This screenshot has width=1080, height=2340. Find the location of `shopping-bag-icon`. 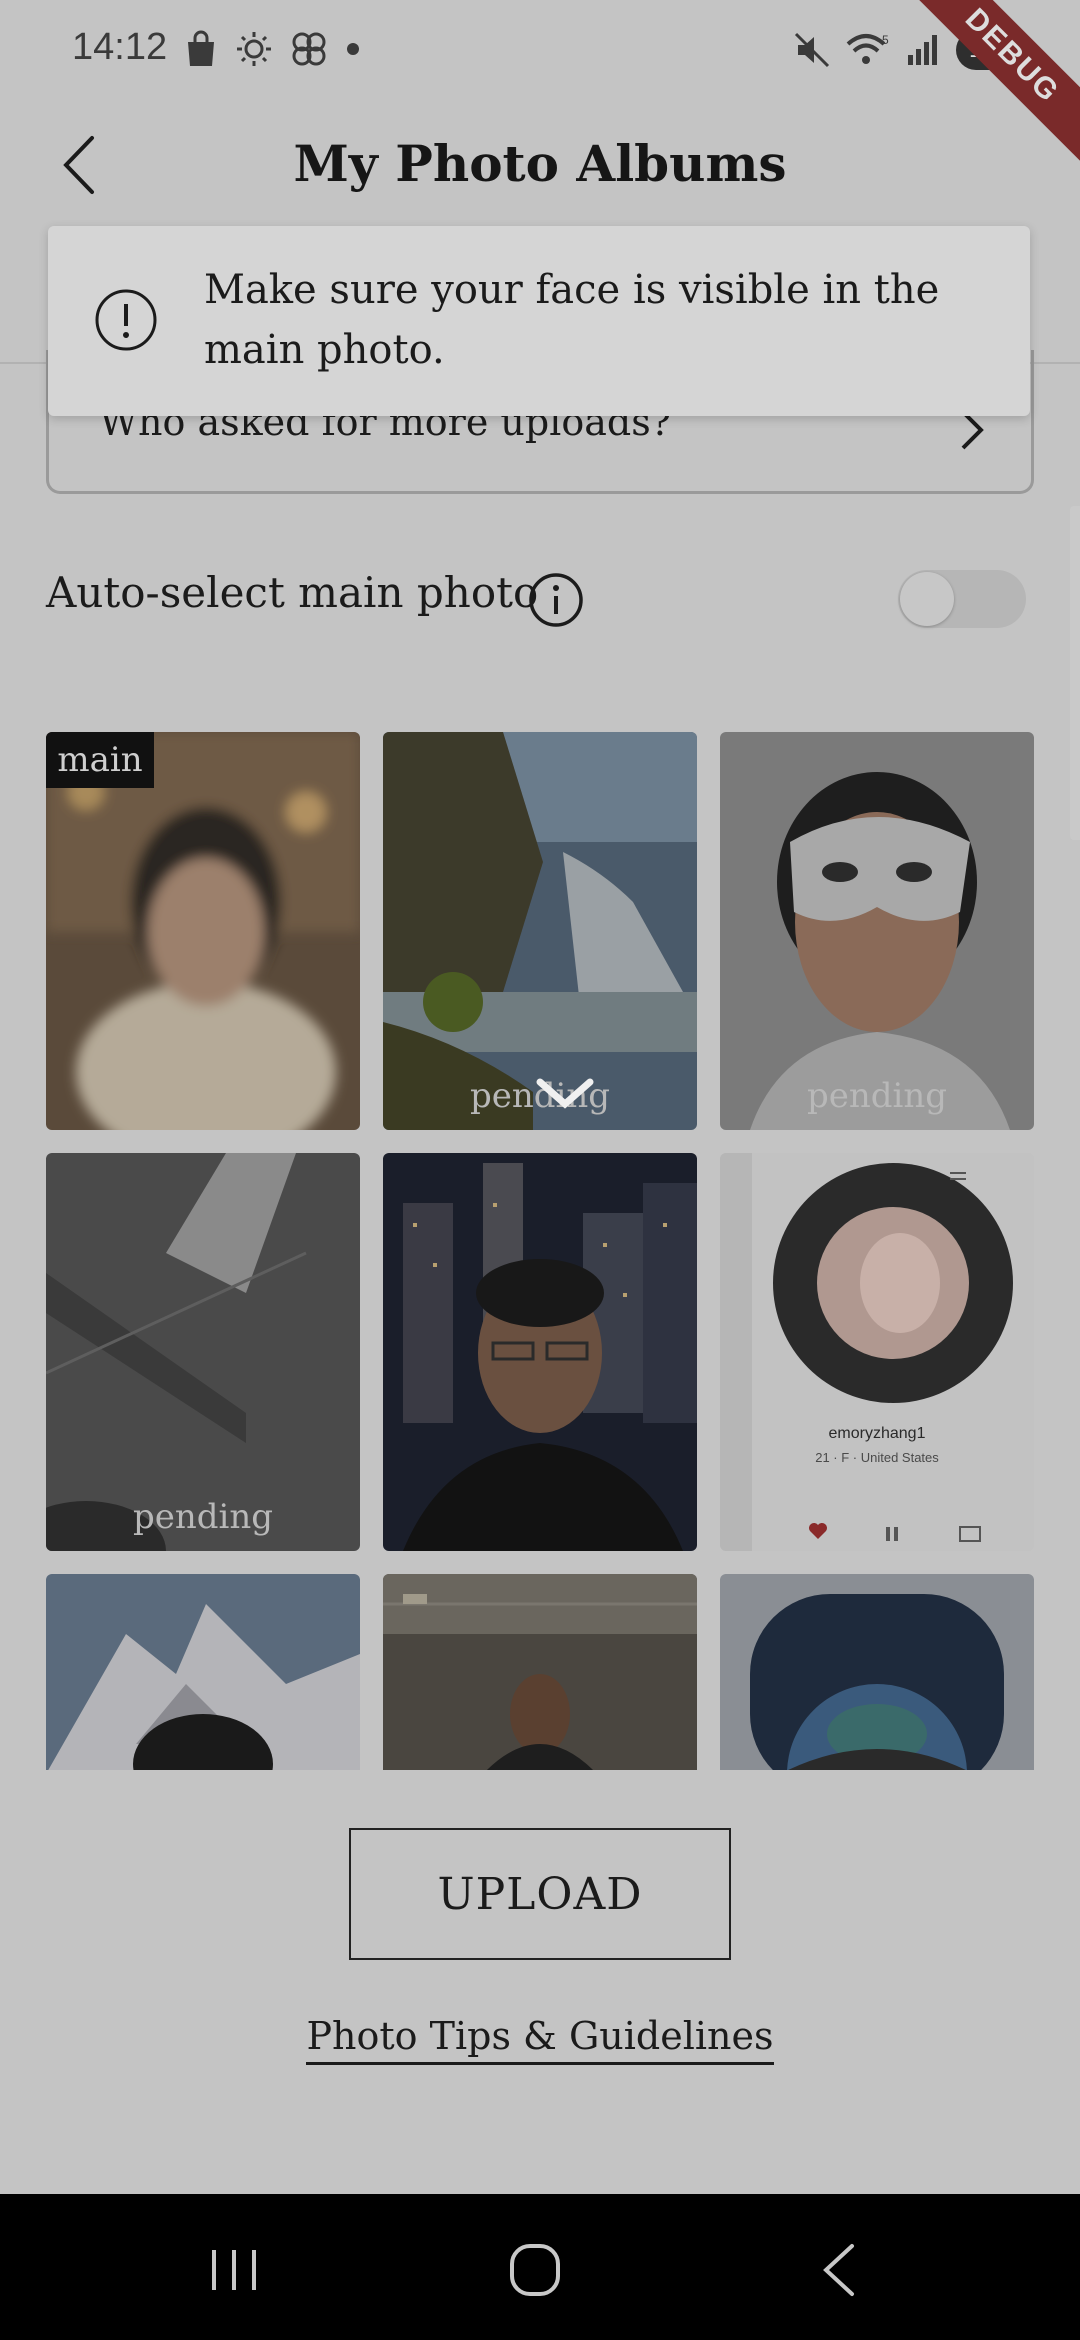

shopping-bag-icon is located at coordinates (201, 48).